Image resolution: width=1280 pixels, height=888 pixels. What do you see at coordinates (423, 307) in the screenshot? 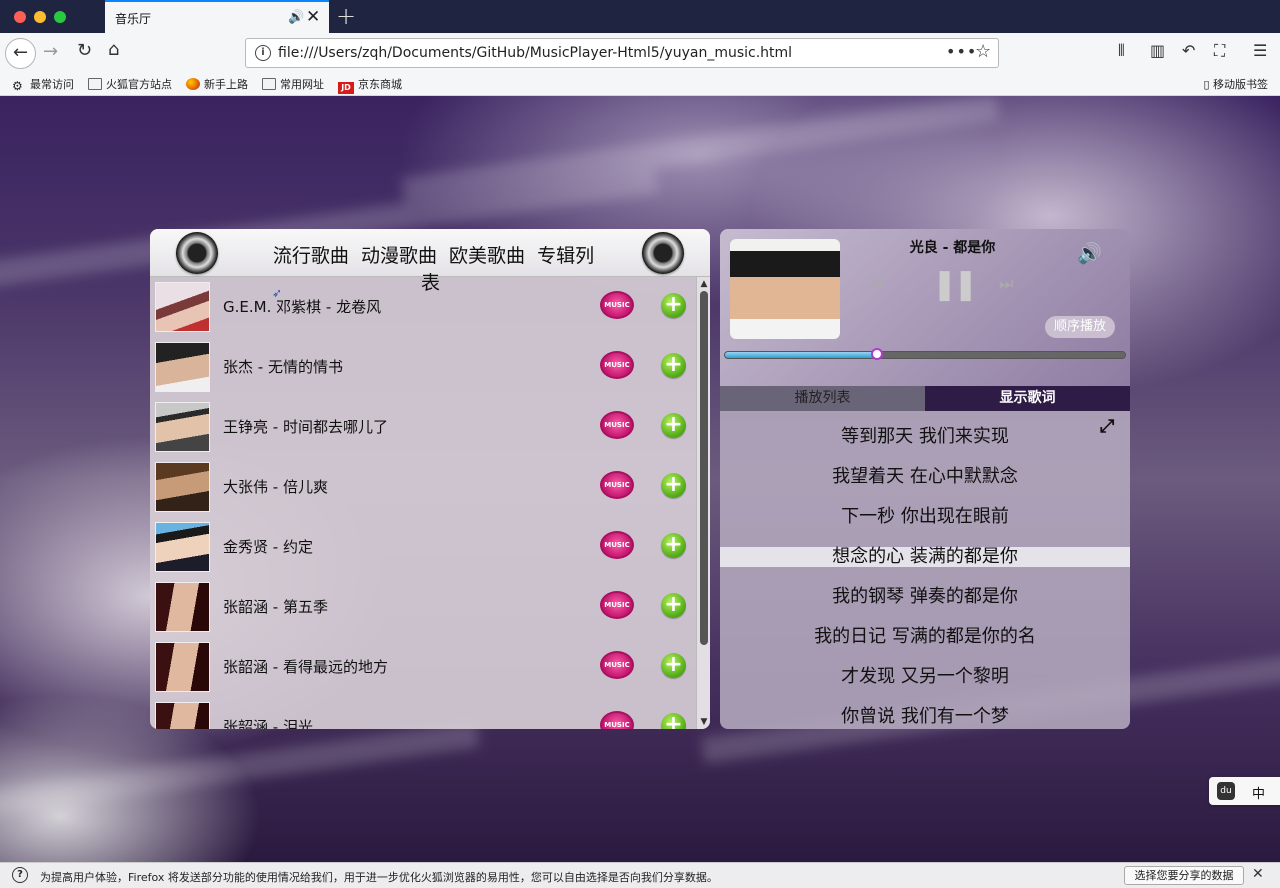
I see `song-row: G.E.M. 邓紫棋 - 龙卷风 MUSIC +` at bounding box center [423, 307].